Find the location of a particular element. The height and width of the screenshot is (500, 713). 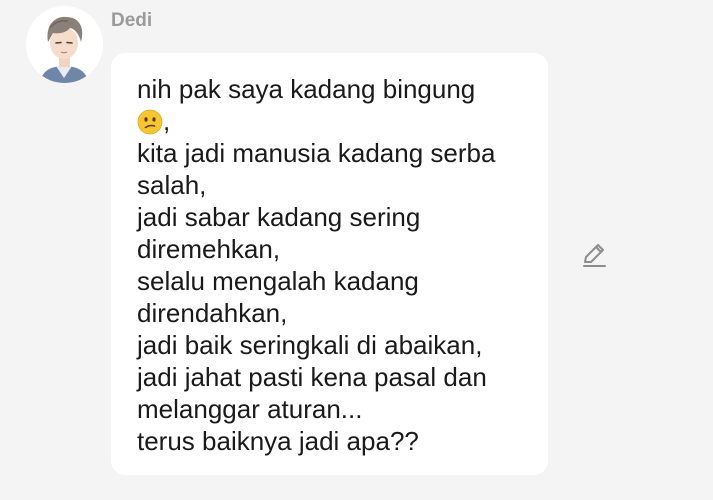

confused-face-emoji is located at coordinates (150, 122).